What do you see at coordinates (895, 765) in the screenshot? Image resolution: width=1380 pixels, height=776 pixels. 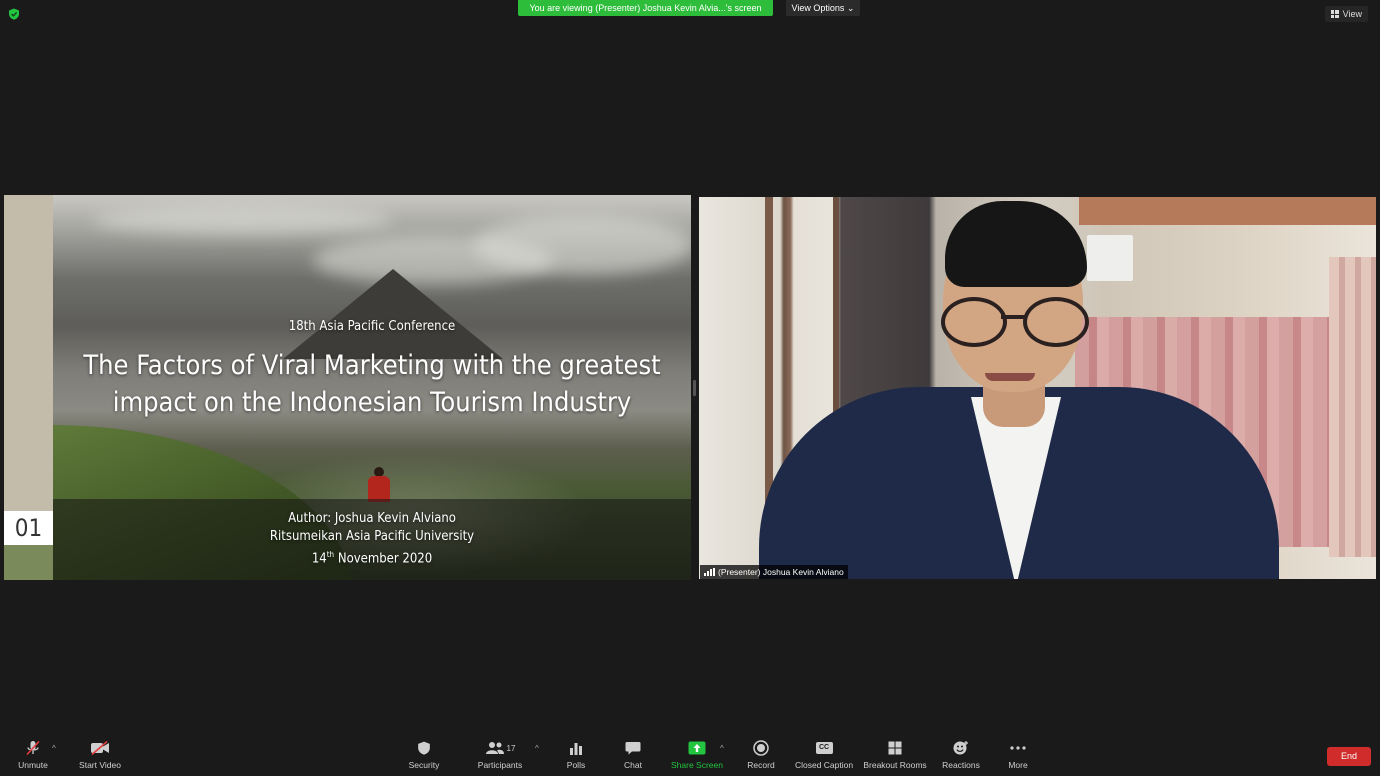 I see `breakout-rooms-label: Breakout Rooms` at bounding box center [895, 765].